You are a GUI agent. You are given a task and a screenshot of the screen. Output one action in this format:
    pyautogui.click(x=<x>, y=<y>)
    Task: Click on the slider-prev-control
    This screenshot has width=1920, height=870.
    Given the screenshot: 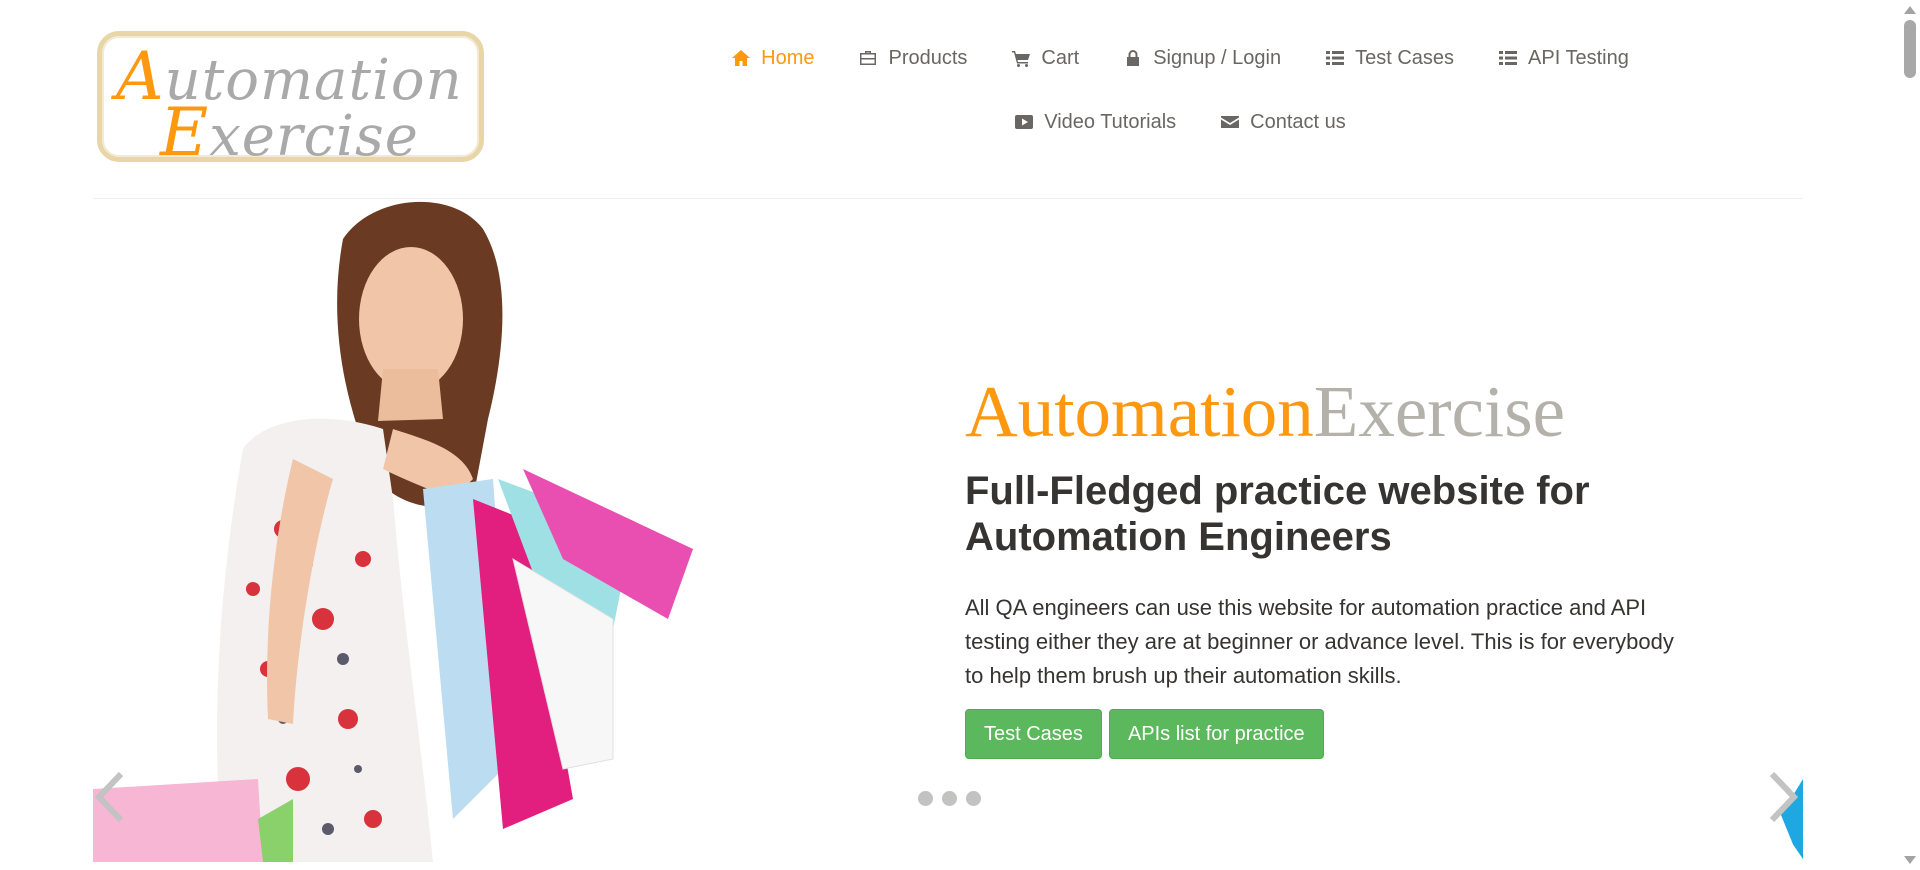 What is the action you would take?
    pyautogui.click(x=113, y=797)
    